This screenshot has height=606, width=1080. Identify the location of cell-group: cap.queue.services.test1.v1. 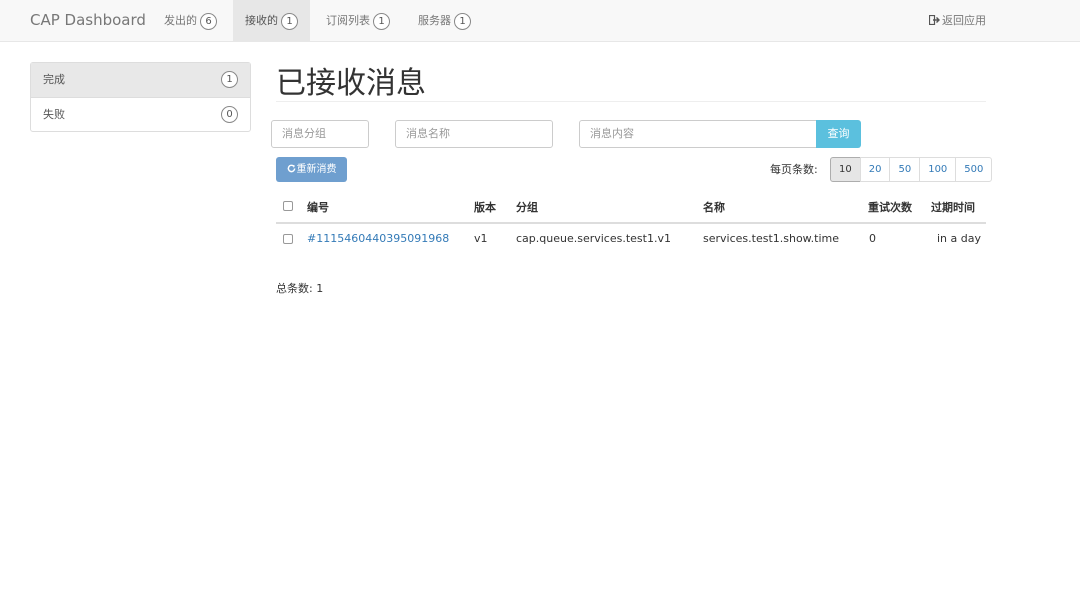
(593, 238).